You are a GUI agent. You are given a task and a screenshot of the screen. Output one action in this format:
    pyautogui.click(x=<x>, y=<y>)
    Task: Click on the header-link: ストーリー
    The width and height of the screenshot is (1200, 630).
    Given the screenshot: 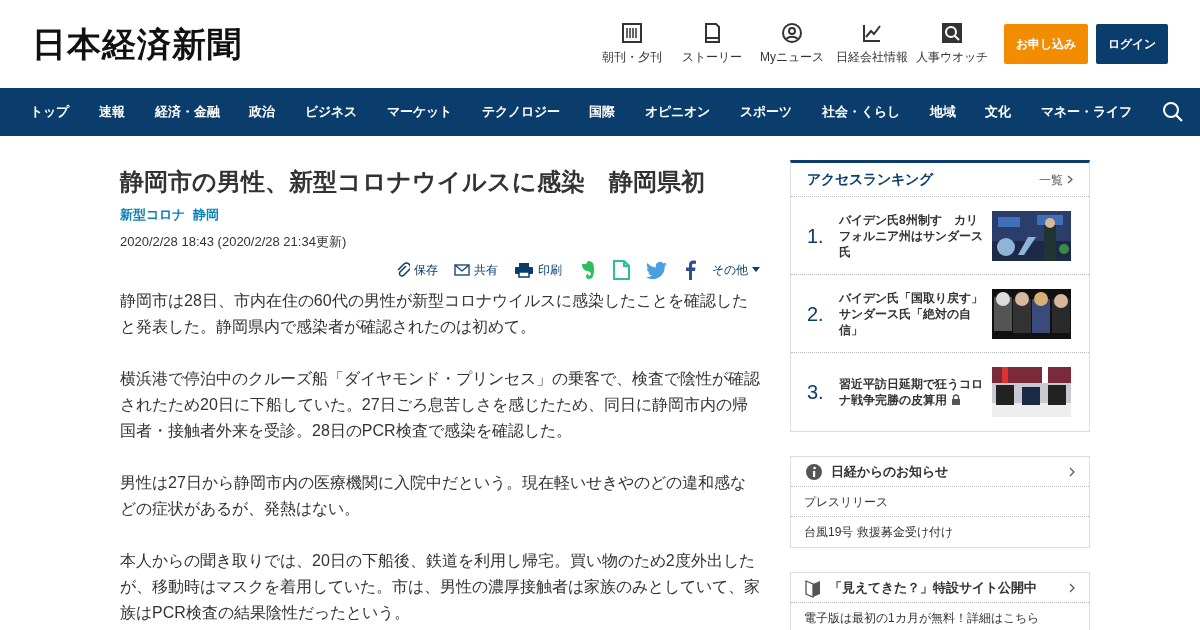 What is the action you would take?
    pyautogui.click(x=712, y=44)
    